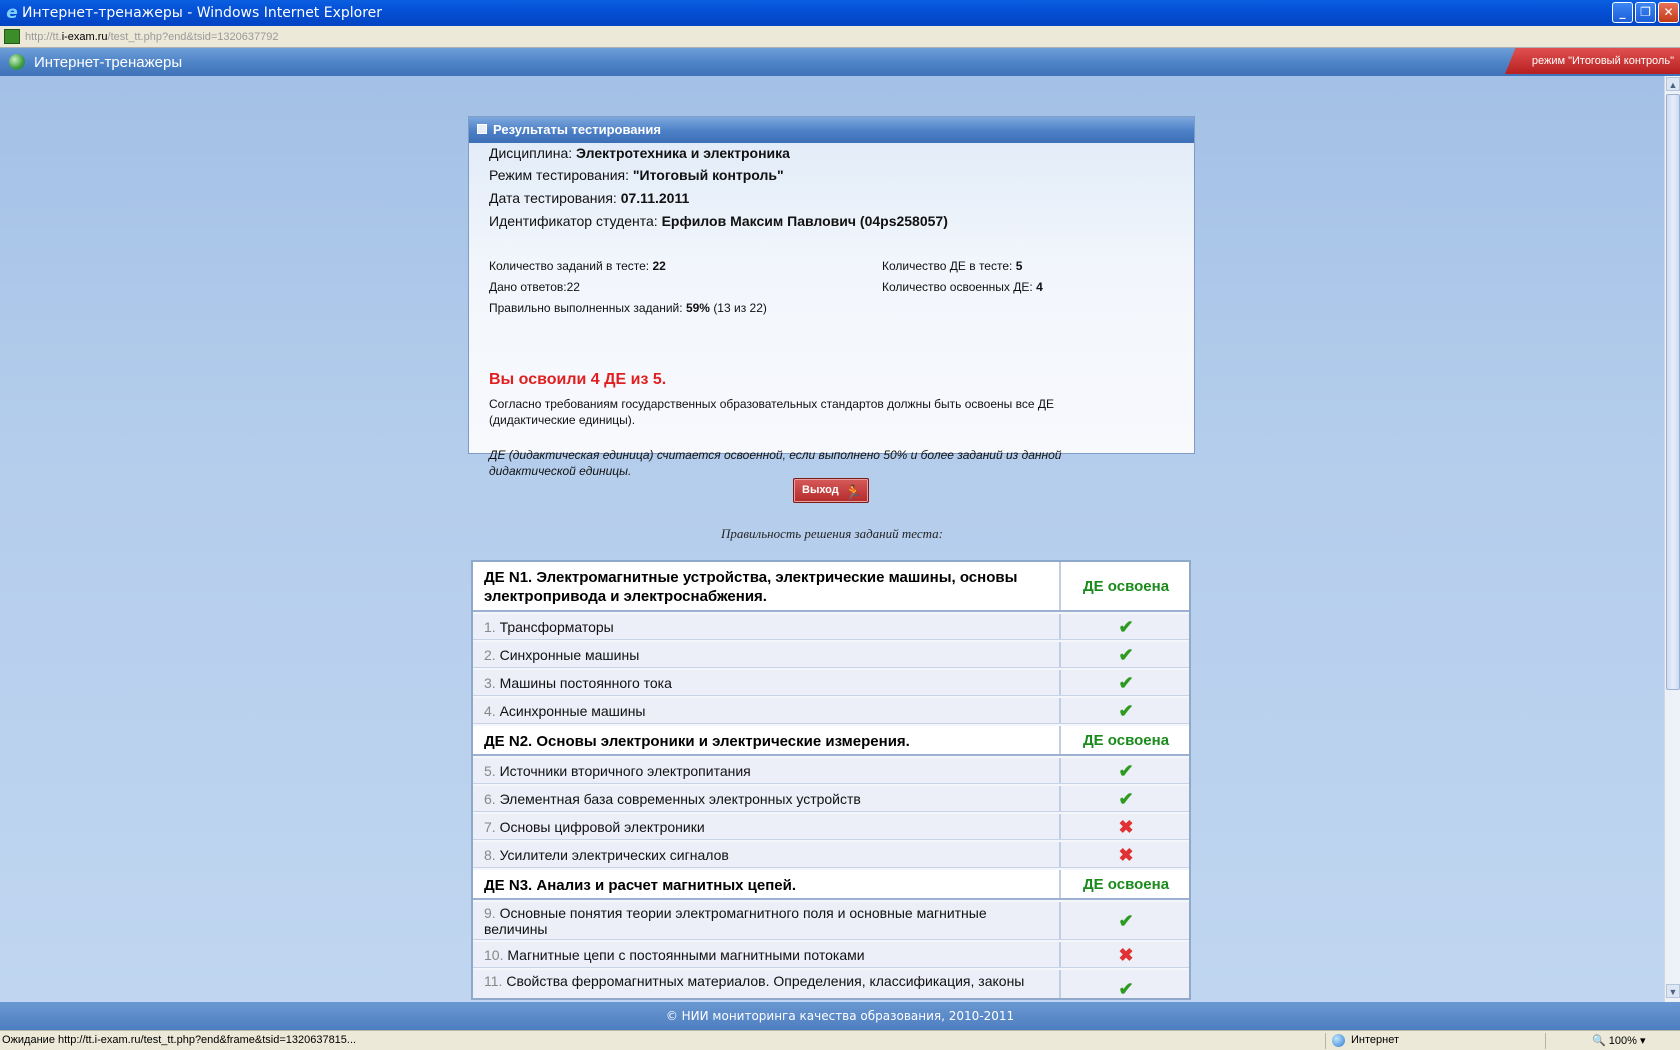  What do you see at coordinates (804, 221) in the screenshot?
I see `student-value: Ерфилов Максим Павлович (04ps258057)` at bounding box center [804, 221].